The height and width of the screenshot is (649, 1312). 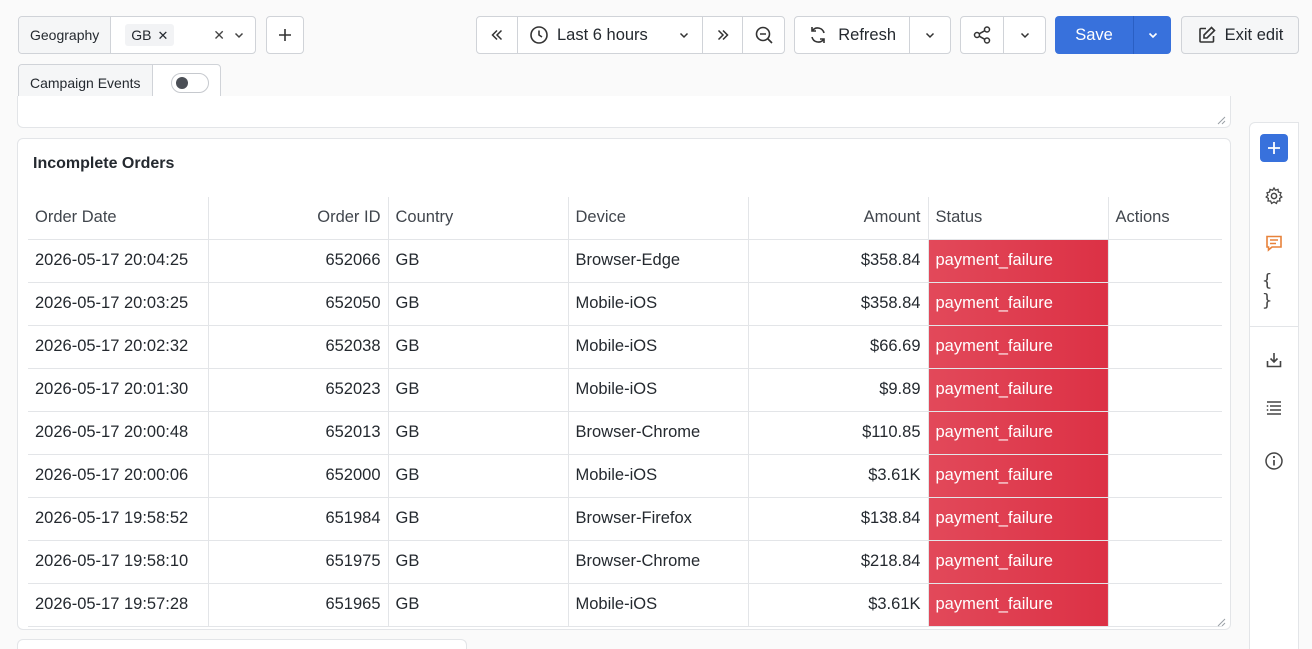 I want to click on next-panel, so click(x=242, y=644).